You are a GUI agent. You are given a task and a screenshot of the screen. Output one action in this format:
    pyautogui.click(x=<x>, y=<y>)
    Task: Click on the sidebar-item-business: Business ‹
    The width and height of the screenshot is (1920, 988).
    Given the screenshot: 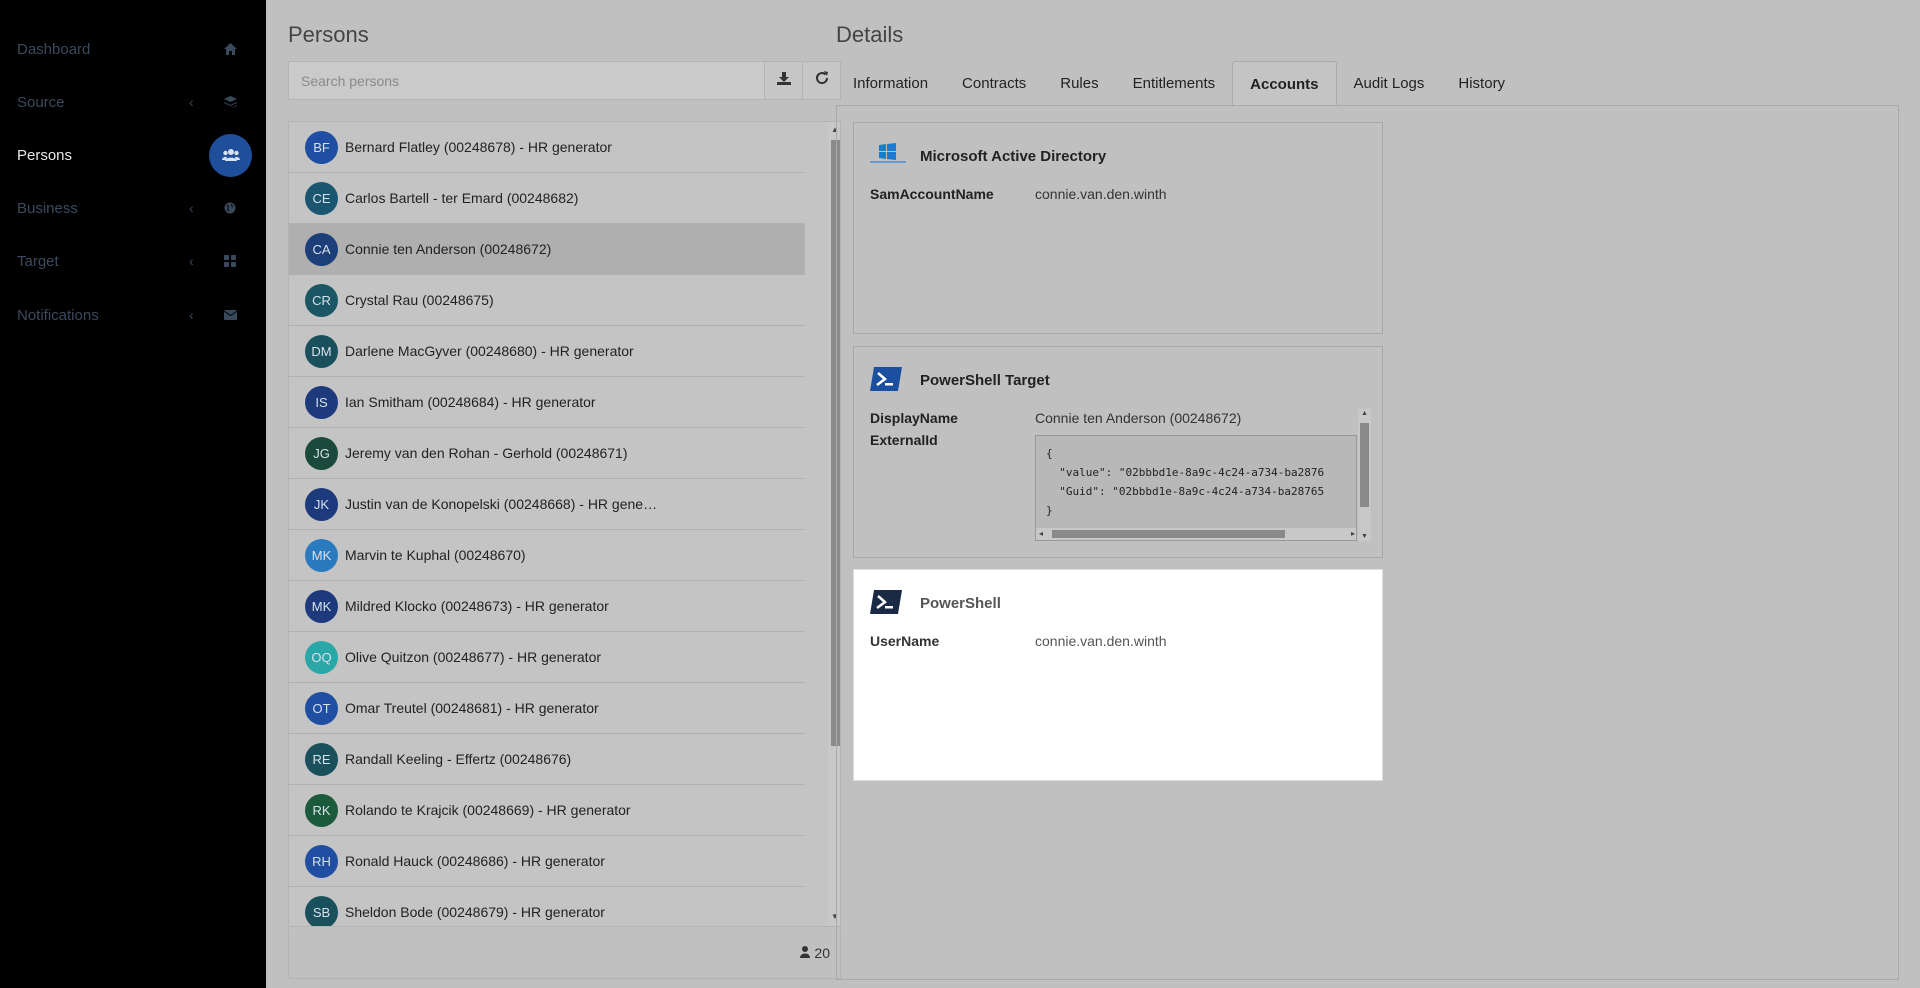 What is the action you would take?
    pyautogui.click(x=133, y=208)
    